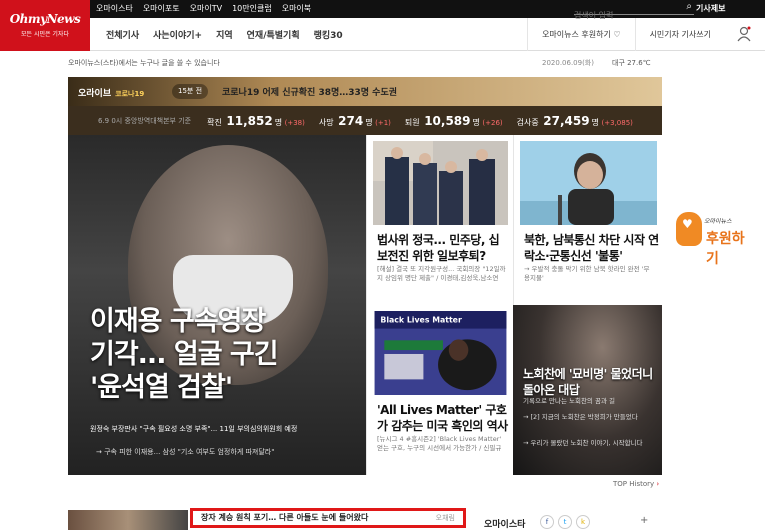 The height and width of the screenshot is (530, 765). I want to click on nav-region: 지역, so click(224, 34).